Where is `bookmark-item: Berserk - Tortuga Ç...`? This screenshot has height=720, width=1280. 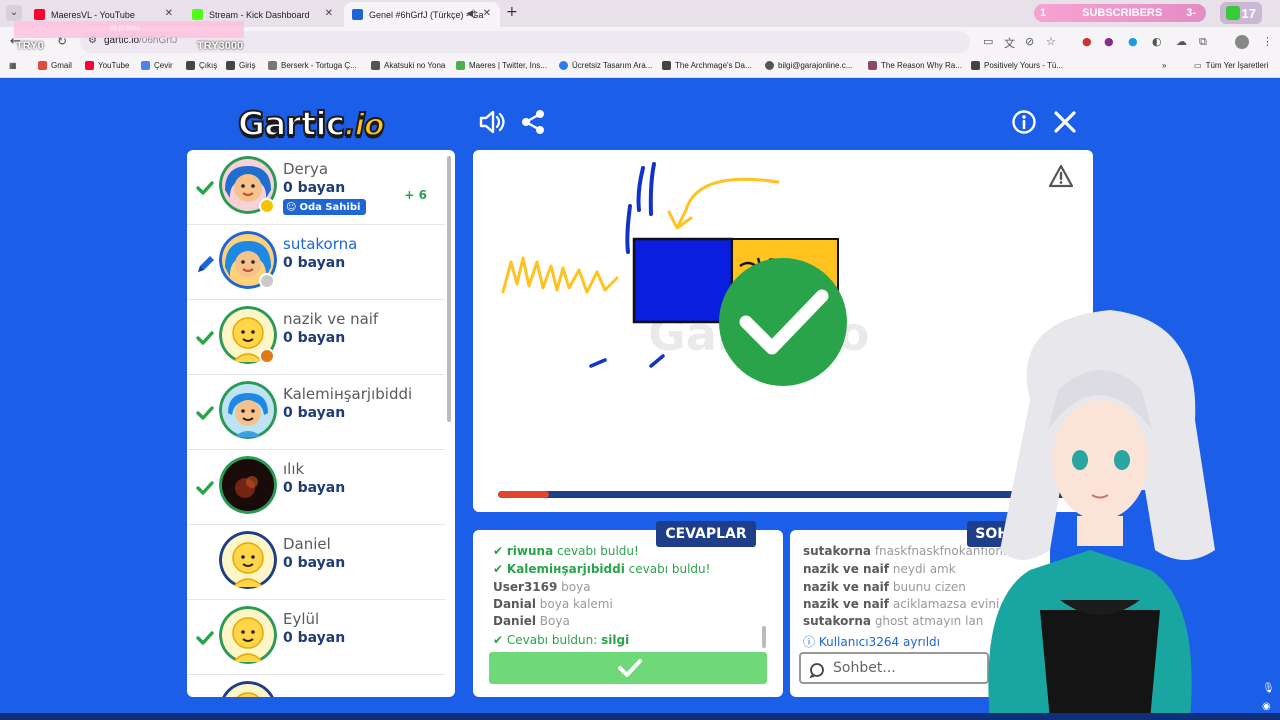
bookmark-item: Berserk - Tortuga Ç... is located at coordinates (312, 65).